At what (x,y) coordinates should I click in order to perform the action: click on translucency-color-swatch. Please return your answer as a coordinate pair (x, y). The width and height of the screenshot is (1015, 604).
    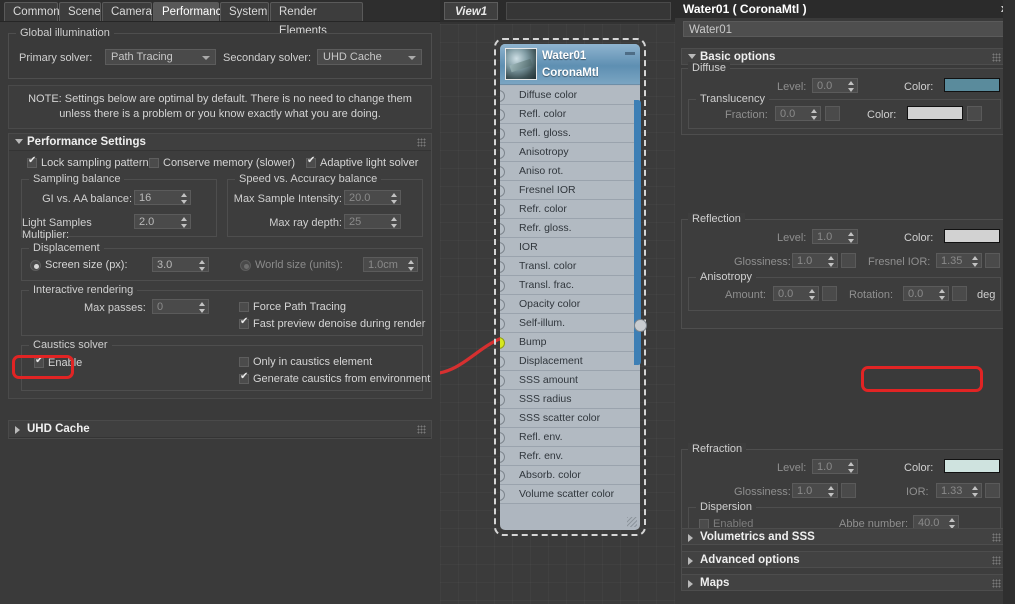
    Looking at the image, I should click on (935, 113).